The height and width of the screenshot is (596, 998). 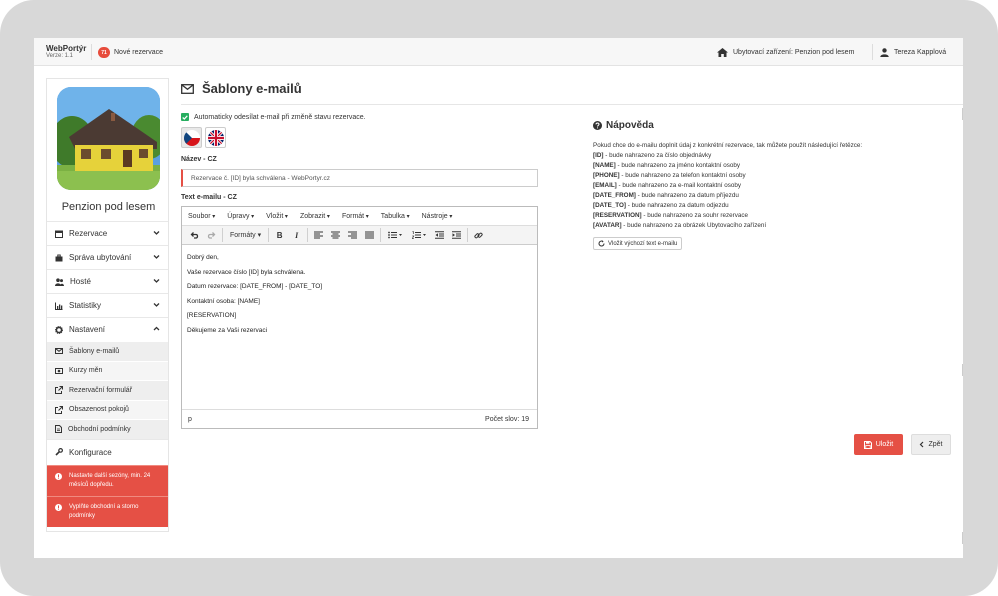 What do you see at coordinates (191, 137) in the screenshot?
I see `language-cz-button` at bounding box center [191, 137].